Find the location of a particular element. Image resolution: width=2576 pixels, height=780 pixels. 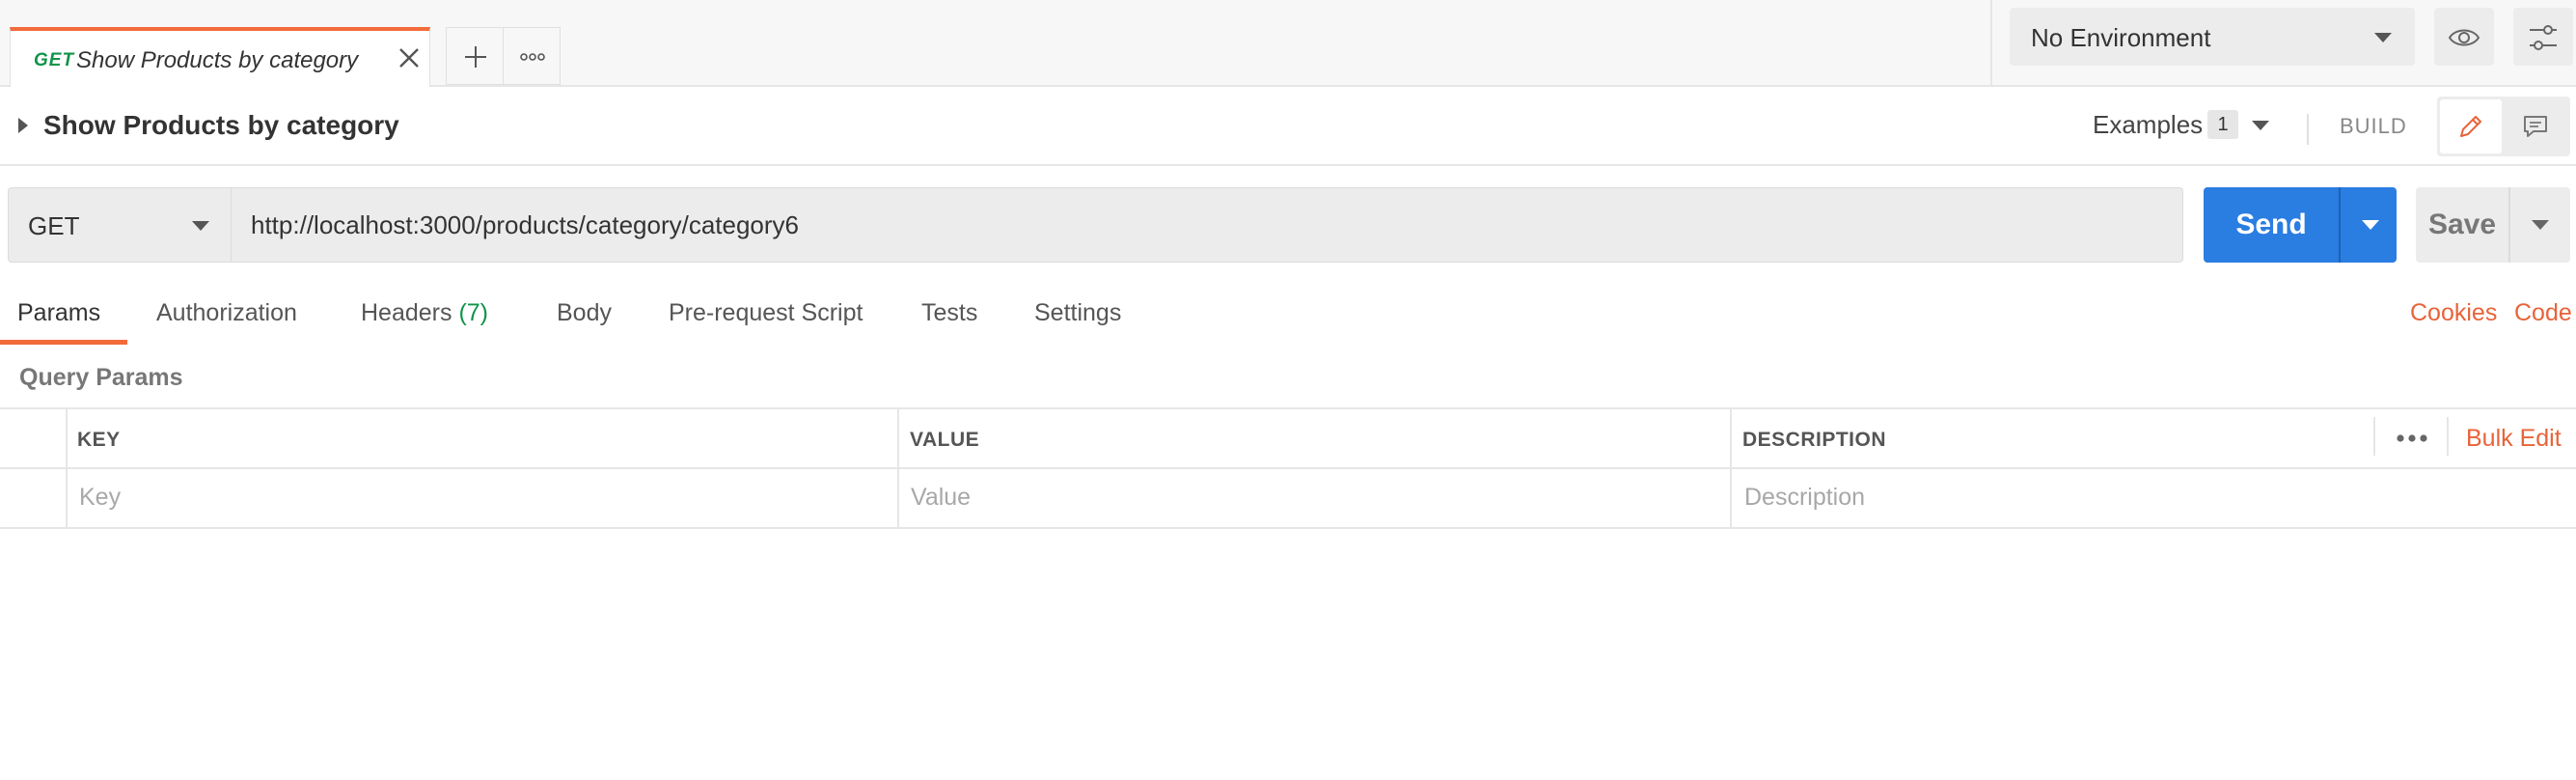

method-value: GET is located at coordinates (54, 225).